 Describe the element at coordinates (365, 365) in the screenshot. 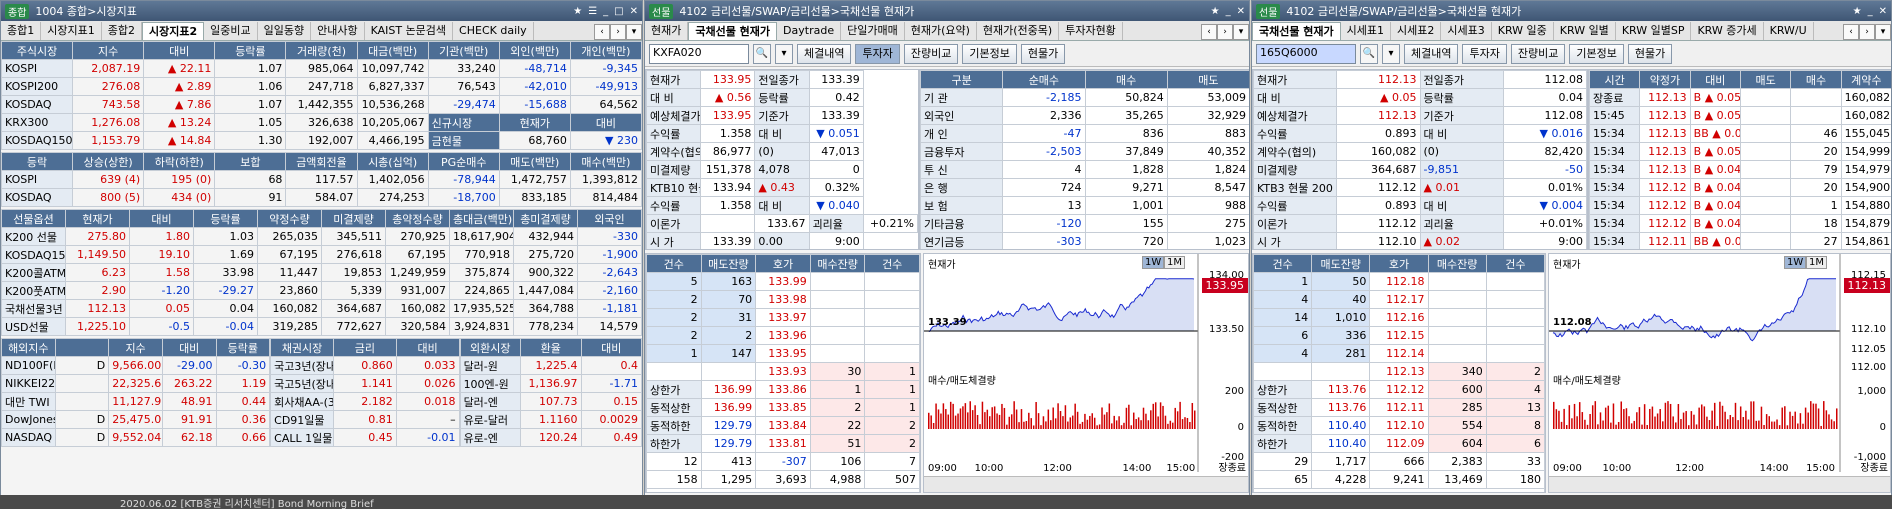

I see `table-row: 국고3년(장내)0.8600.033` at that location.